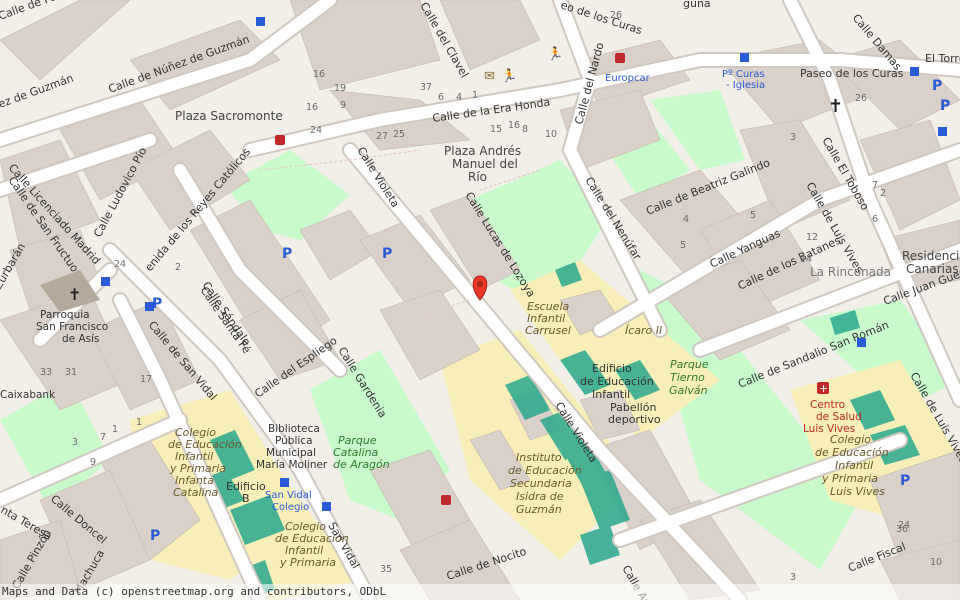  I want to click on place-residencial-1: Residencial, so click(931, 256).